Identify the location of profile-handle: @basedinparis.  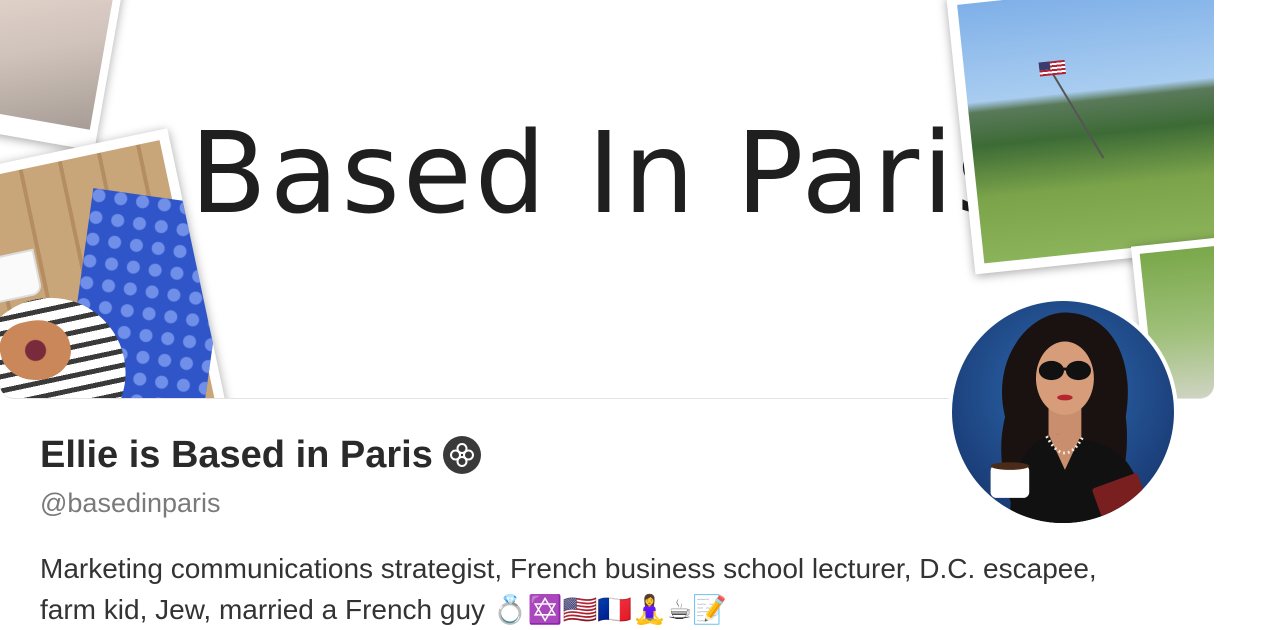
(130, 503).